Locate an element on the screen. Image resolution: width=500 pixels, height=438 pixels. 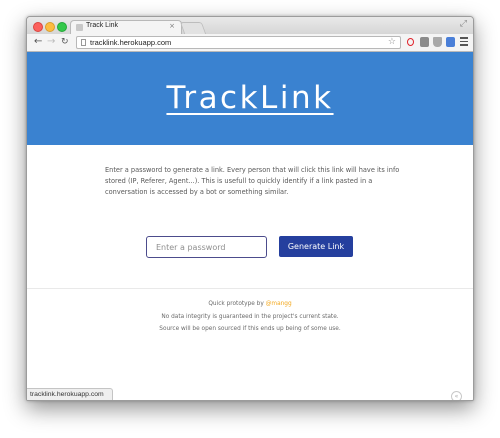
back-arrow-icon: ← is located at coordinates (38, 42).